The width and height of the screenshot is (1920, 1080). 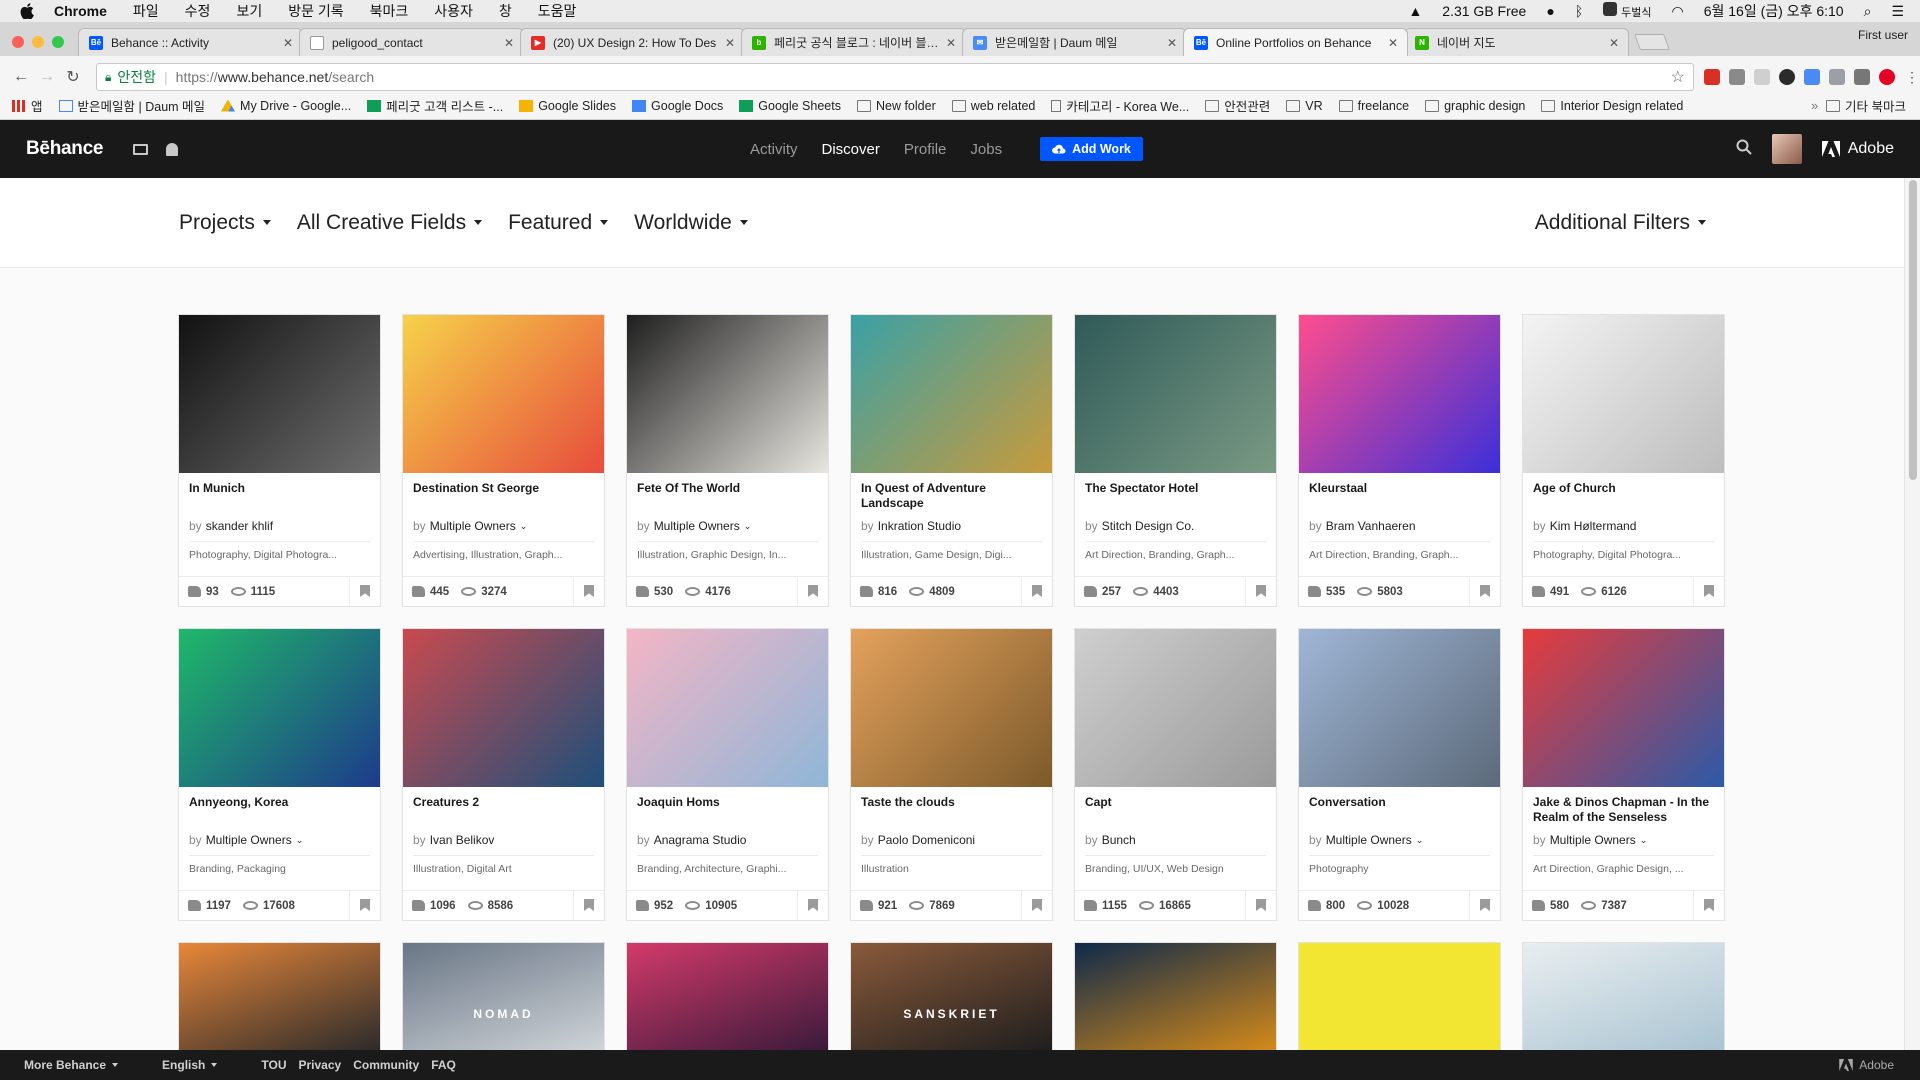 What do you see at coordinates (774, 149) in the screenshot?
I see `nav-activity: Activity` at bounding box center [774, 149].